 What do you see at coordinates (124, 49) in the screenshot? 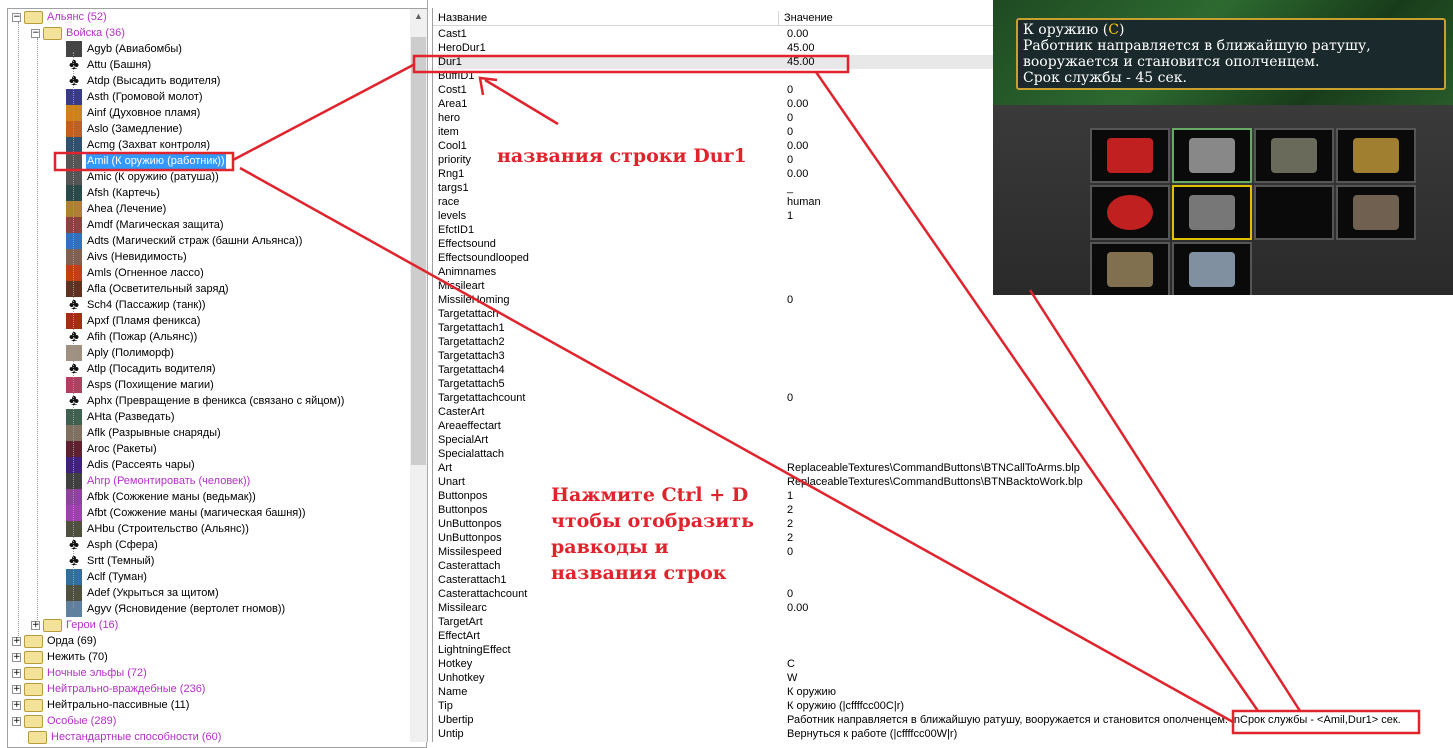
I see `tree-item: Agyb (Авиабомбы)` at bounding box center [124, 49].